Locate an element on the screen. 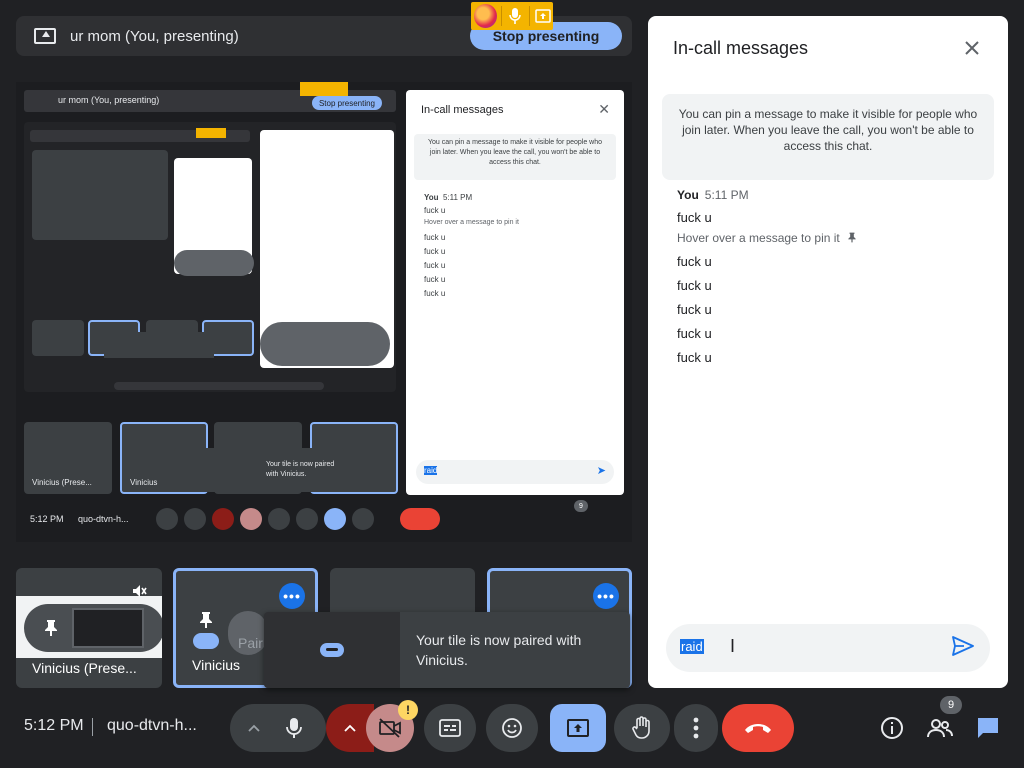  meeting-details-button is located at coordinates (892, 728).